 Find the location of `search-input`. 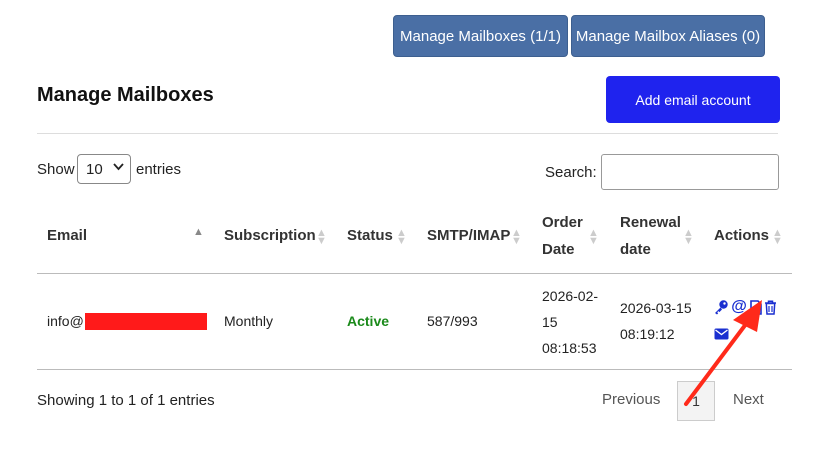

search-input is located at coordinates (690, 172).